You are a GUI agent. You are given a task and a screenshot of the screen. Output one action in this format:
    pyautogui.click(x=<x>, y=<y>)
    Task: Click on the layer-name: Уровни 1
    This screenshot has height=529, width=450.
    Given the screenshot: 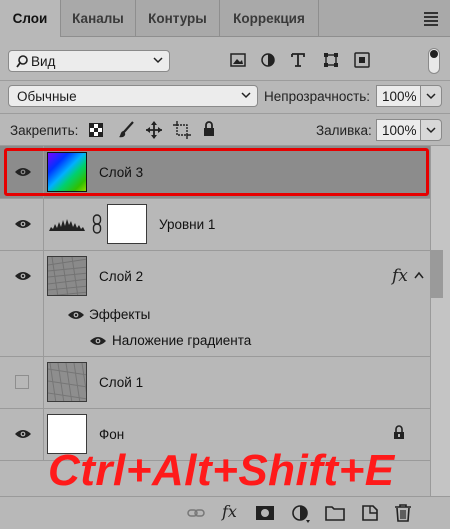 What is the action you would take?
    pyautogui.click(x=187, y=224)
    